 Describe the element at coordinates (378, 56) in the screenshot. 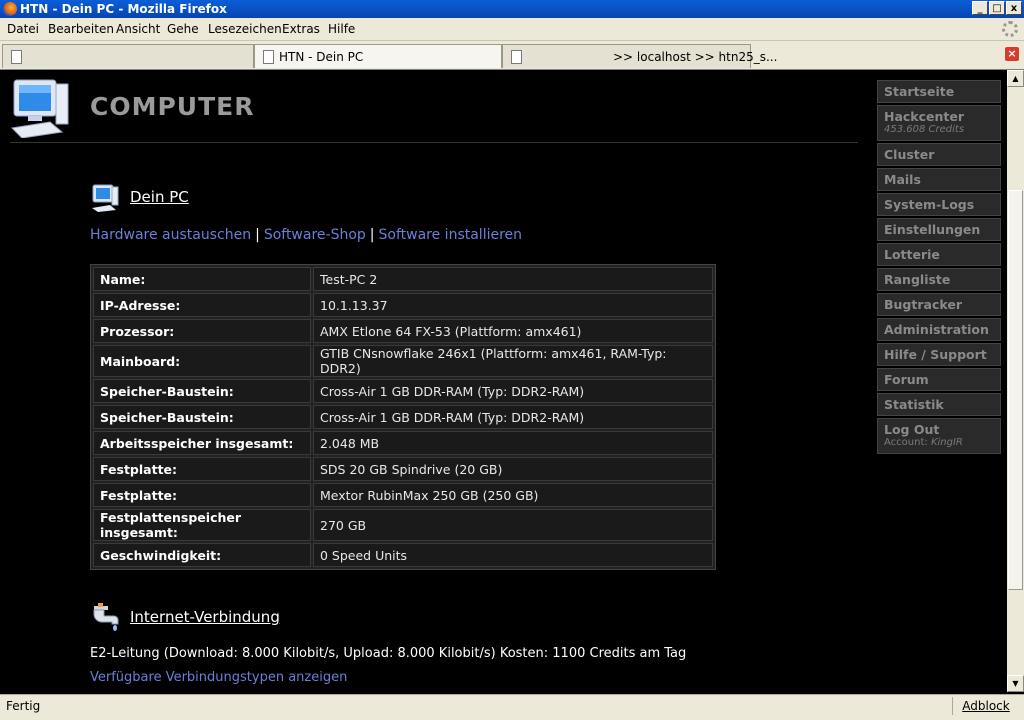

I see `tab-dein-pc: HTN - Dein PC` at that location.